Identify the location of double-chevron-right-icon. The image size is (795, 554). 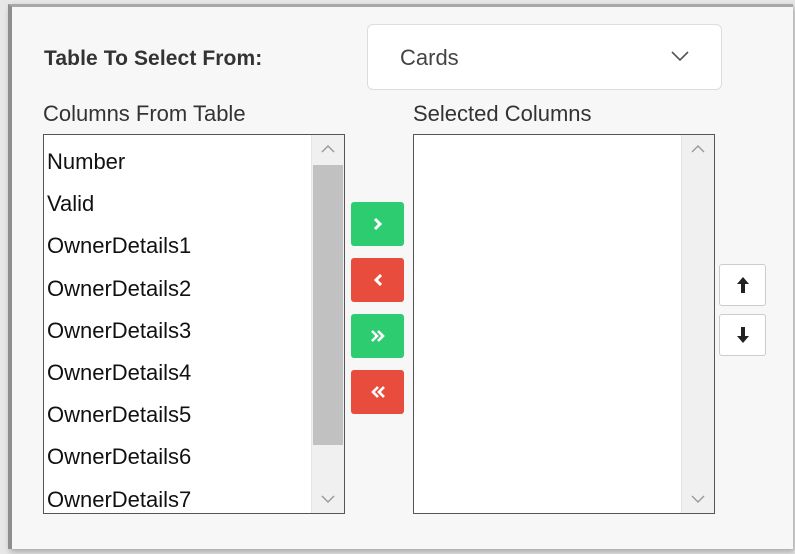
(378, 336).